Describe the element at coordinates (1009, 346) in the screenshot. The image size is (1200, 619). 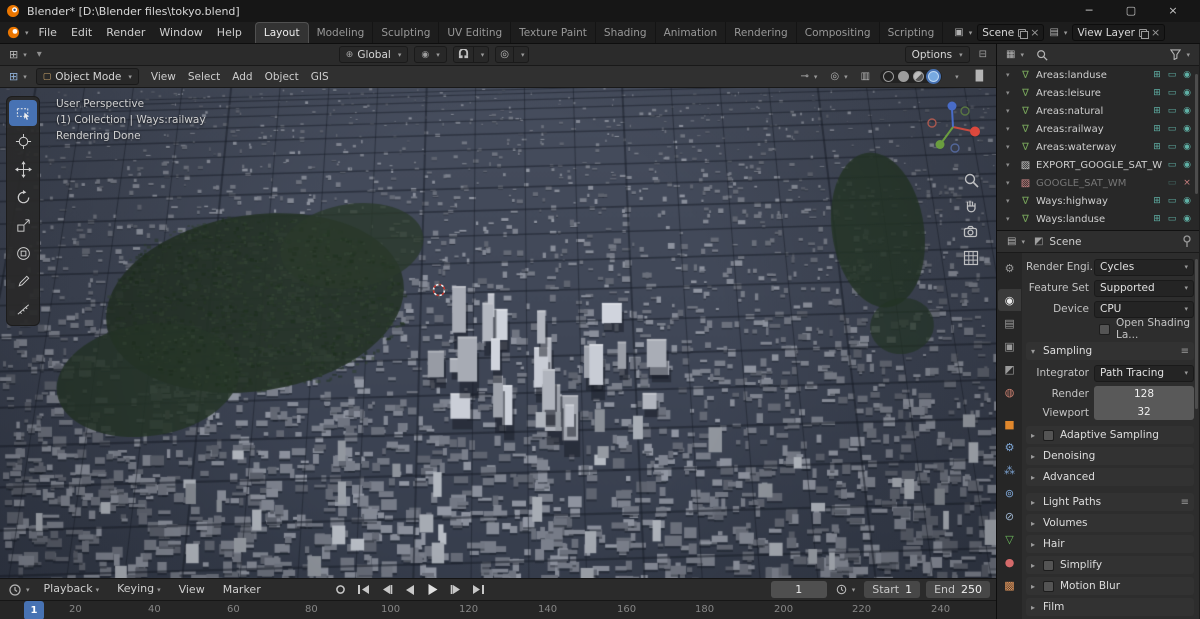
I see `tab-view-layer: ▣` at that location.